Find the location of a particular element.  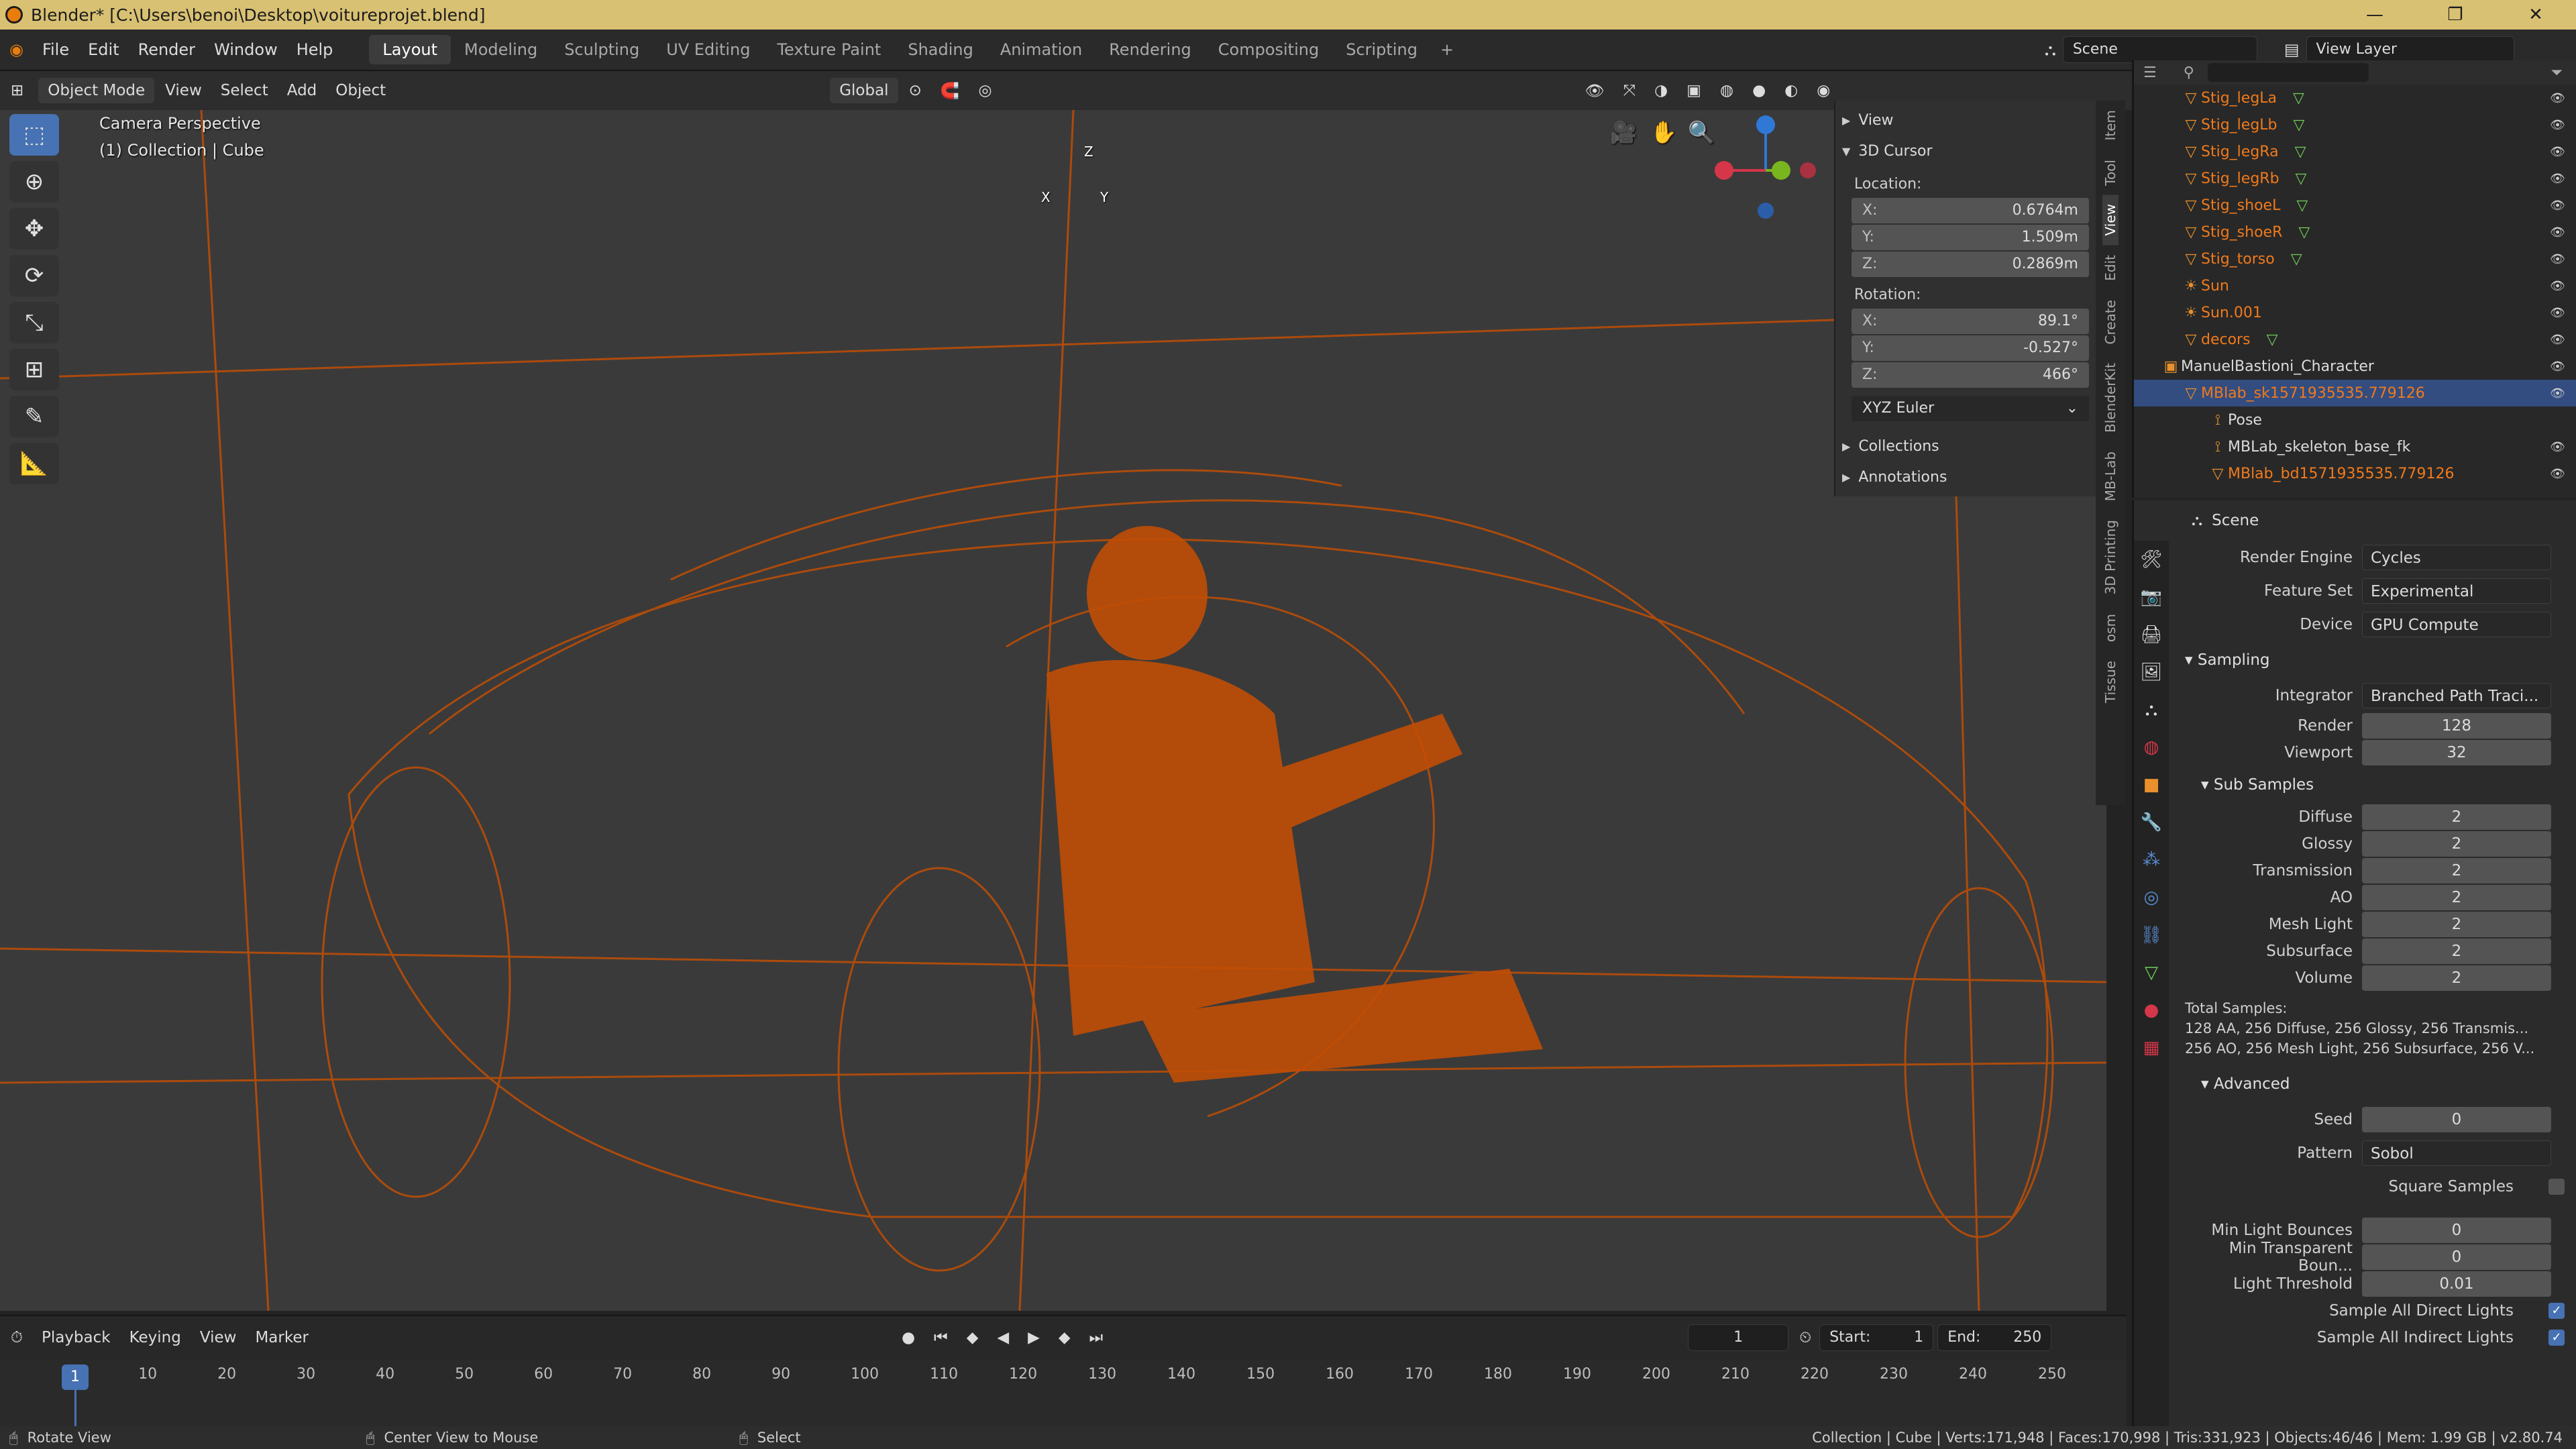

outliner-funnel-icon: ⏷ is located at coordinates (2557, 72).